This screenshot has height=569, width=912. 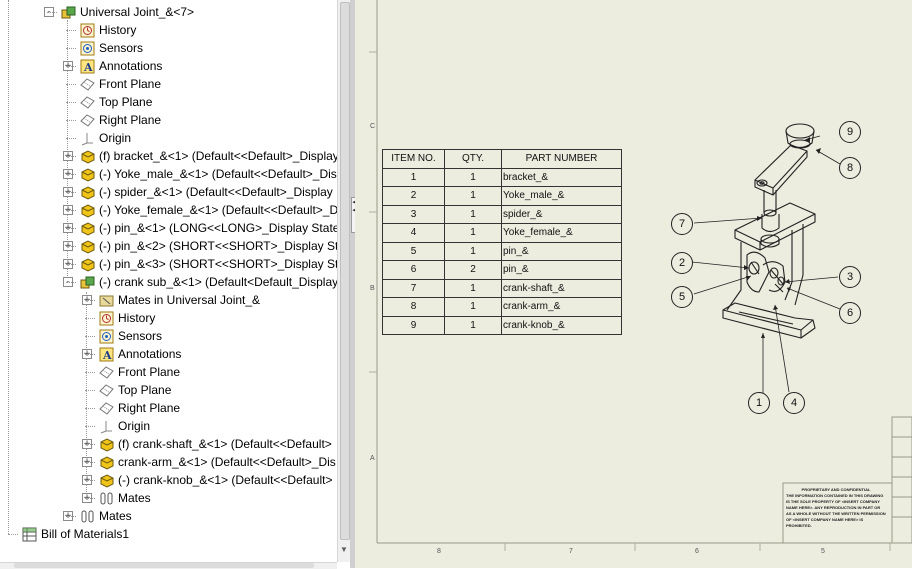 I want to click on bom-row: 6 2 pin_&, so click(x=502, y=270).